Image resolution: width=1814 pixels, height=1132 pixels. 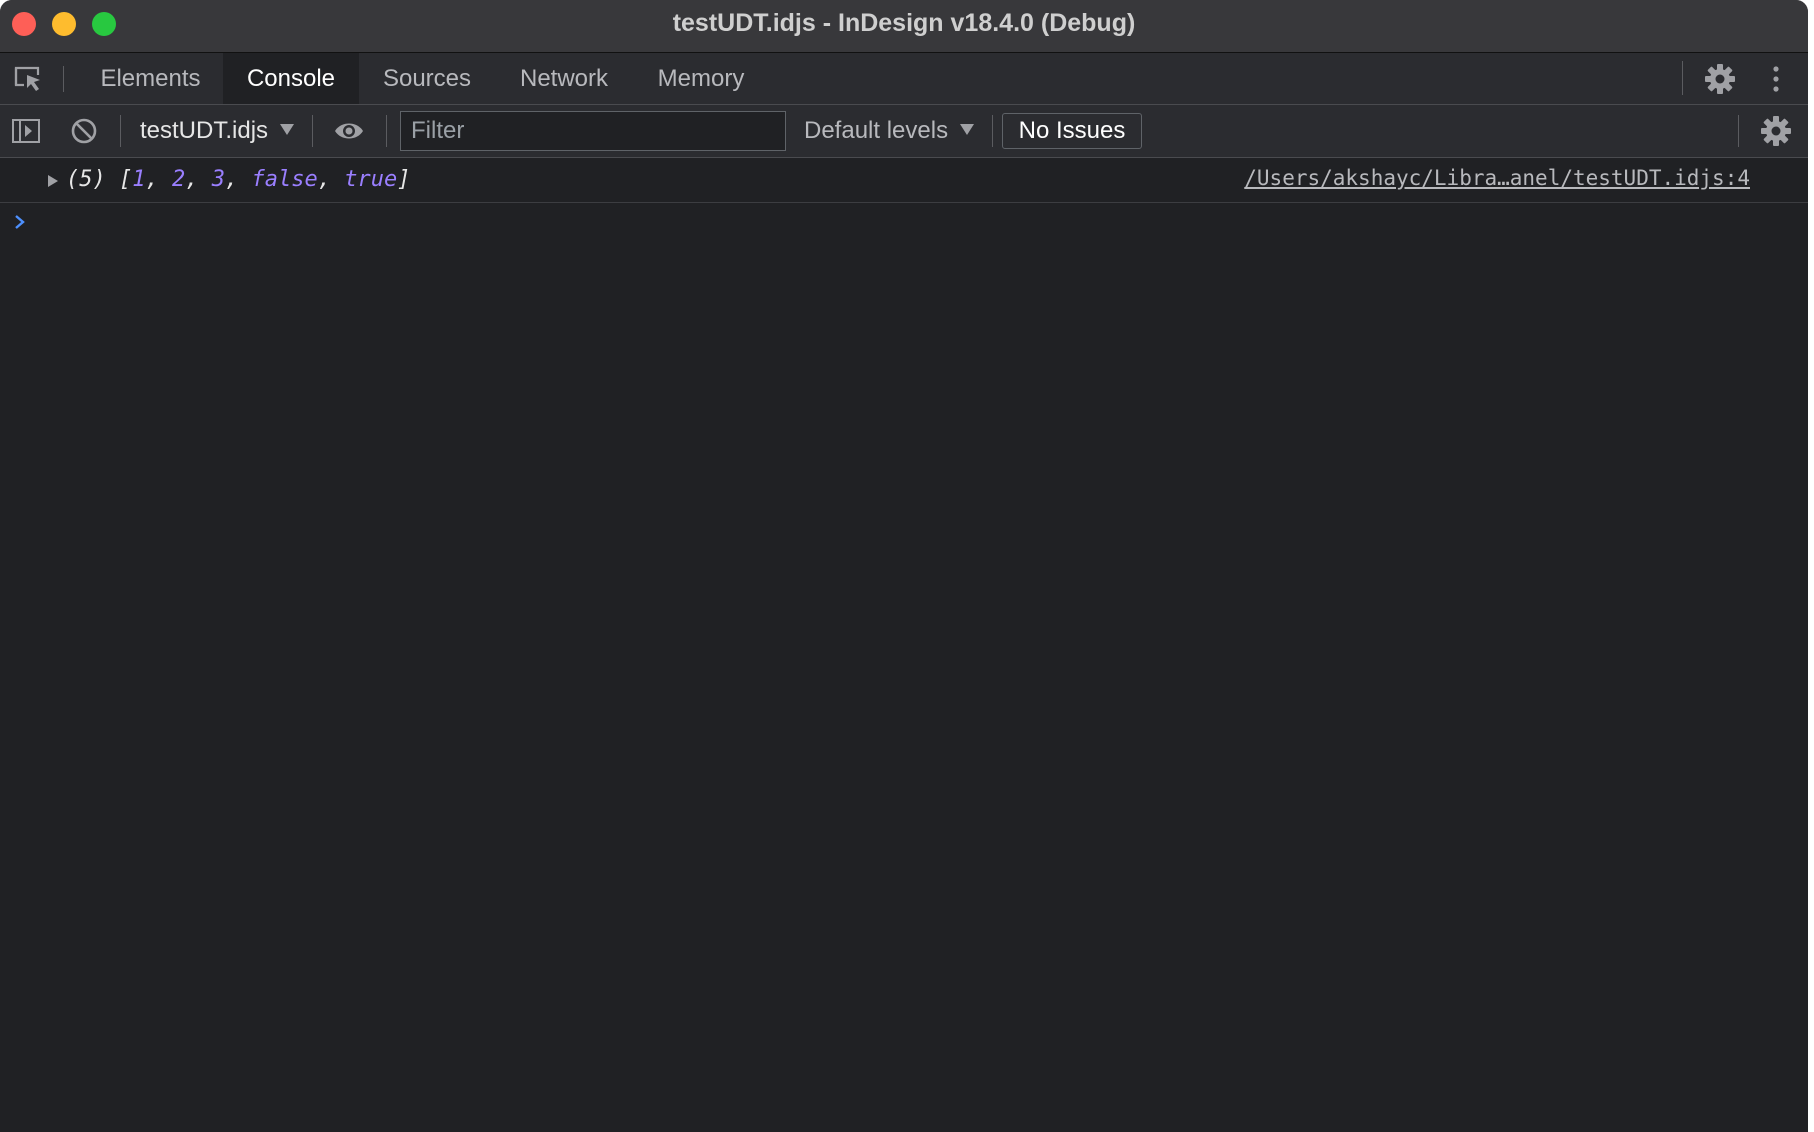 I want to click on window-edge, so click(x=1811, y=566).